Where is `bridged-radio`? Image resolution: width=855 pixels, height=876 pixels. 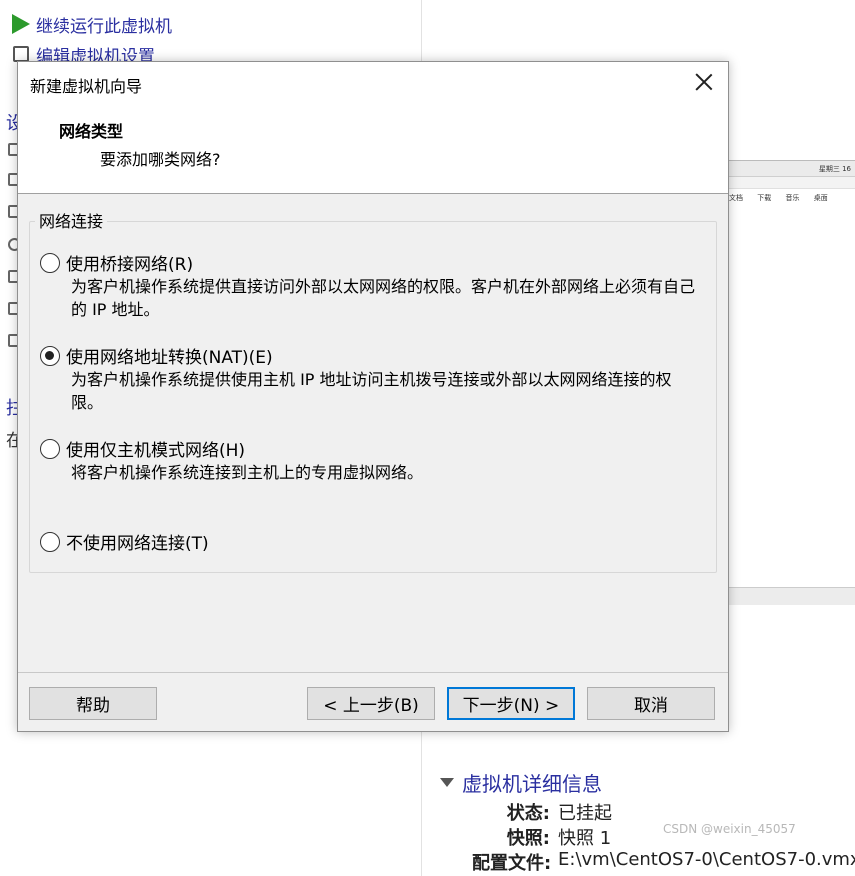 bridged-radio is located at coordinates (50, 262).